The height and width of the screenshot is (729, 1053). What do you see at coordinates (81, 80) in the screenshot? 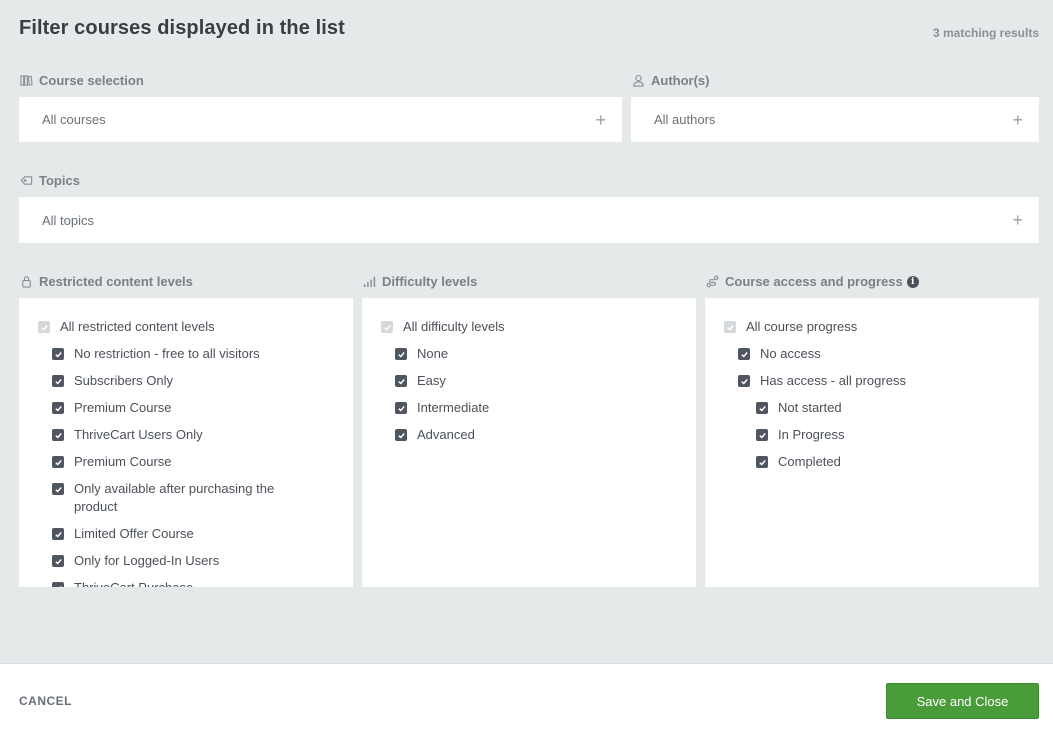
I see `course-selection-label: Course selection` at bounding box center [81, 80].